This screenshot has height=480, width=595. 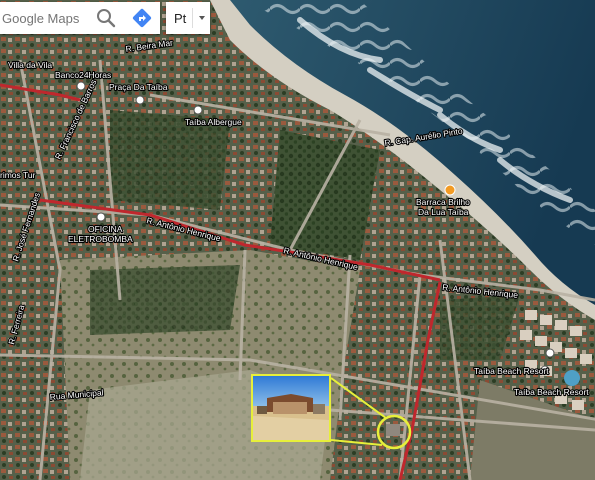 What do you see at coordinates (188, 18) in the screenshot?
I see `language-selector: Pt` at bounding box center [188, 18].